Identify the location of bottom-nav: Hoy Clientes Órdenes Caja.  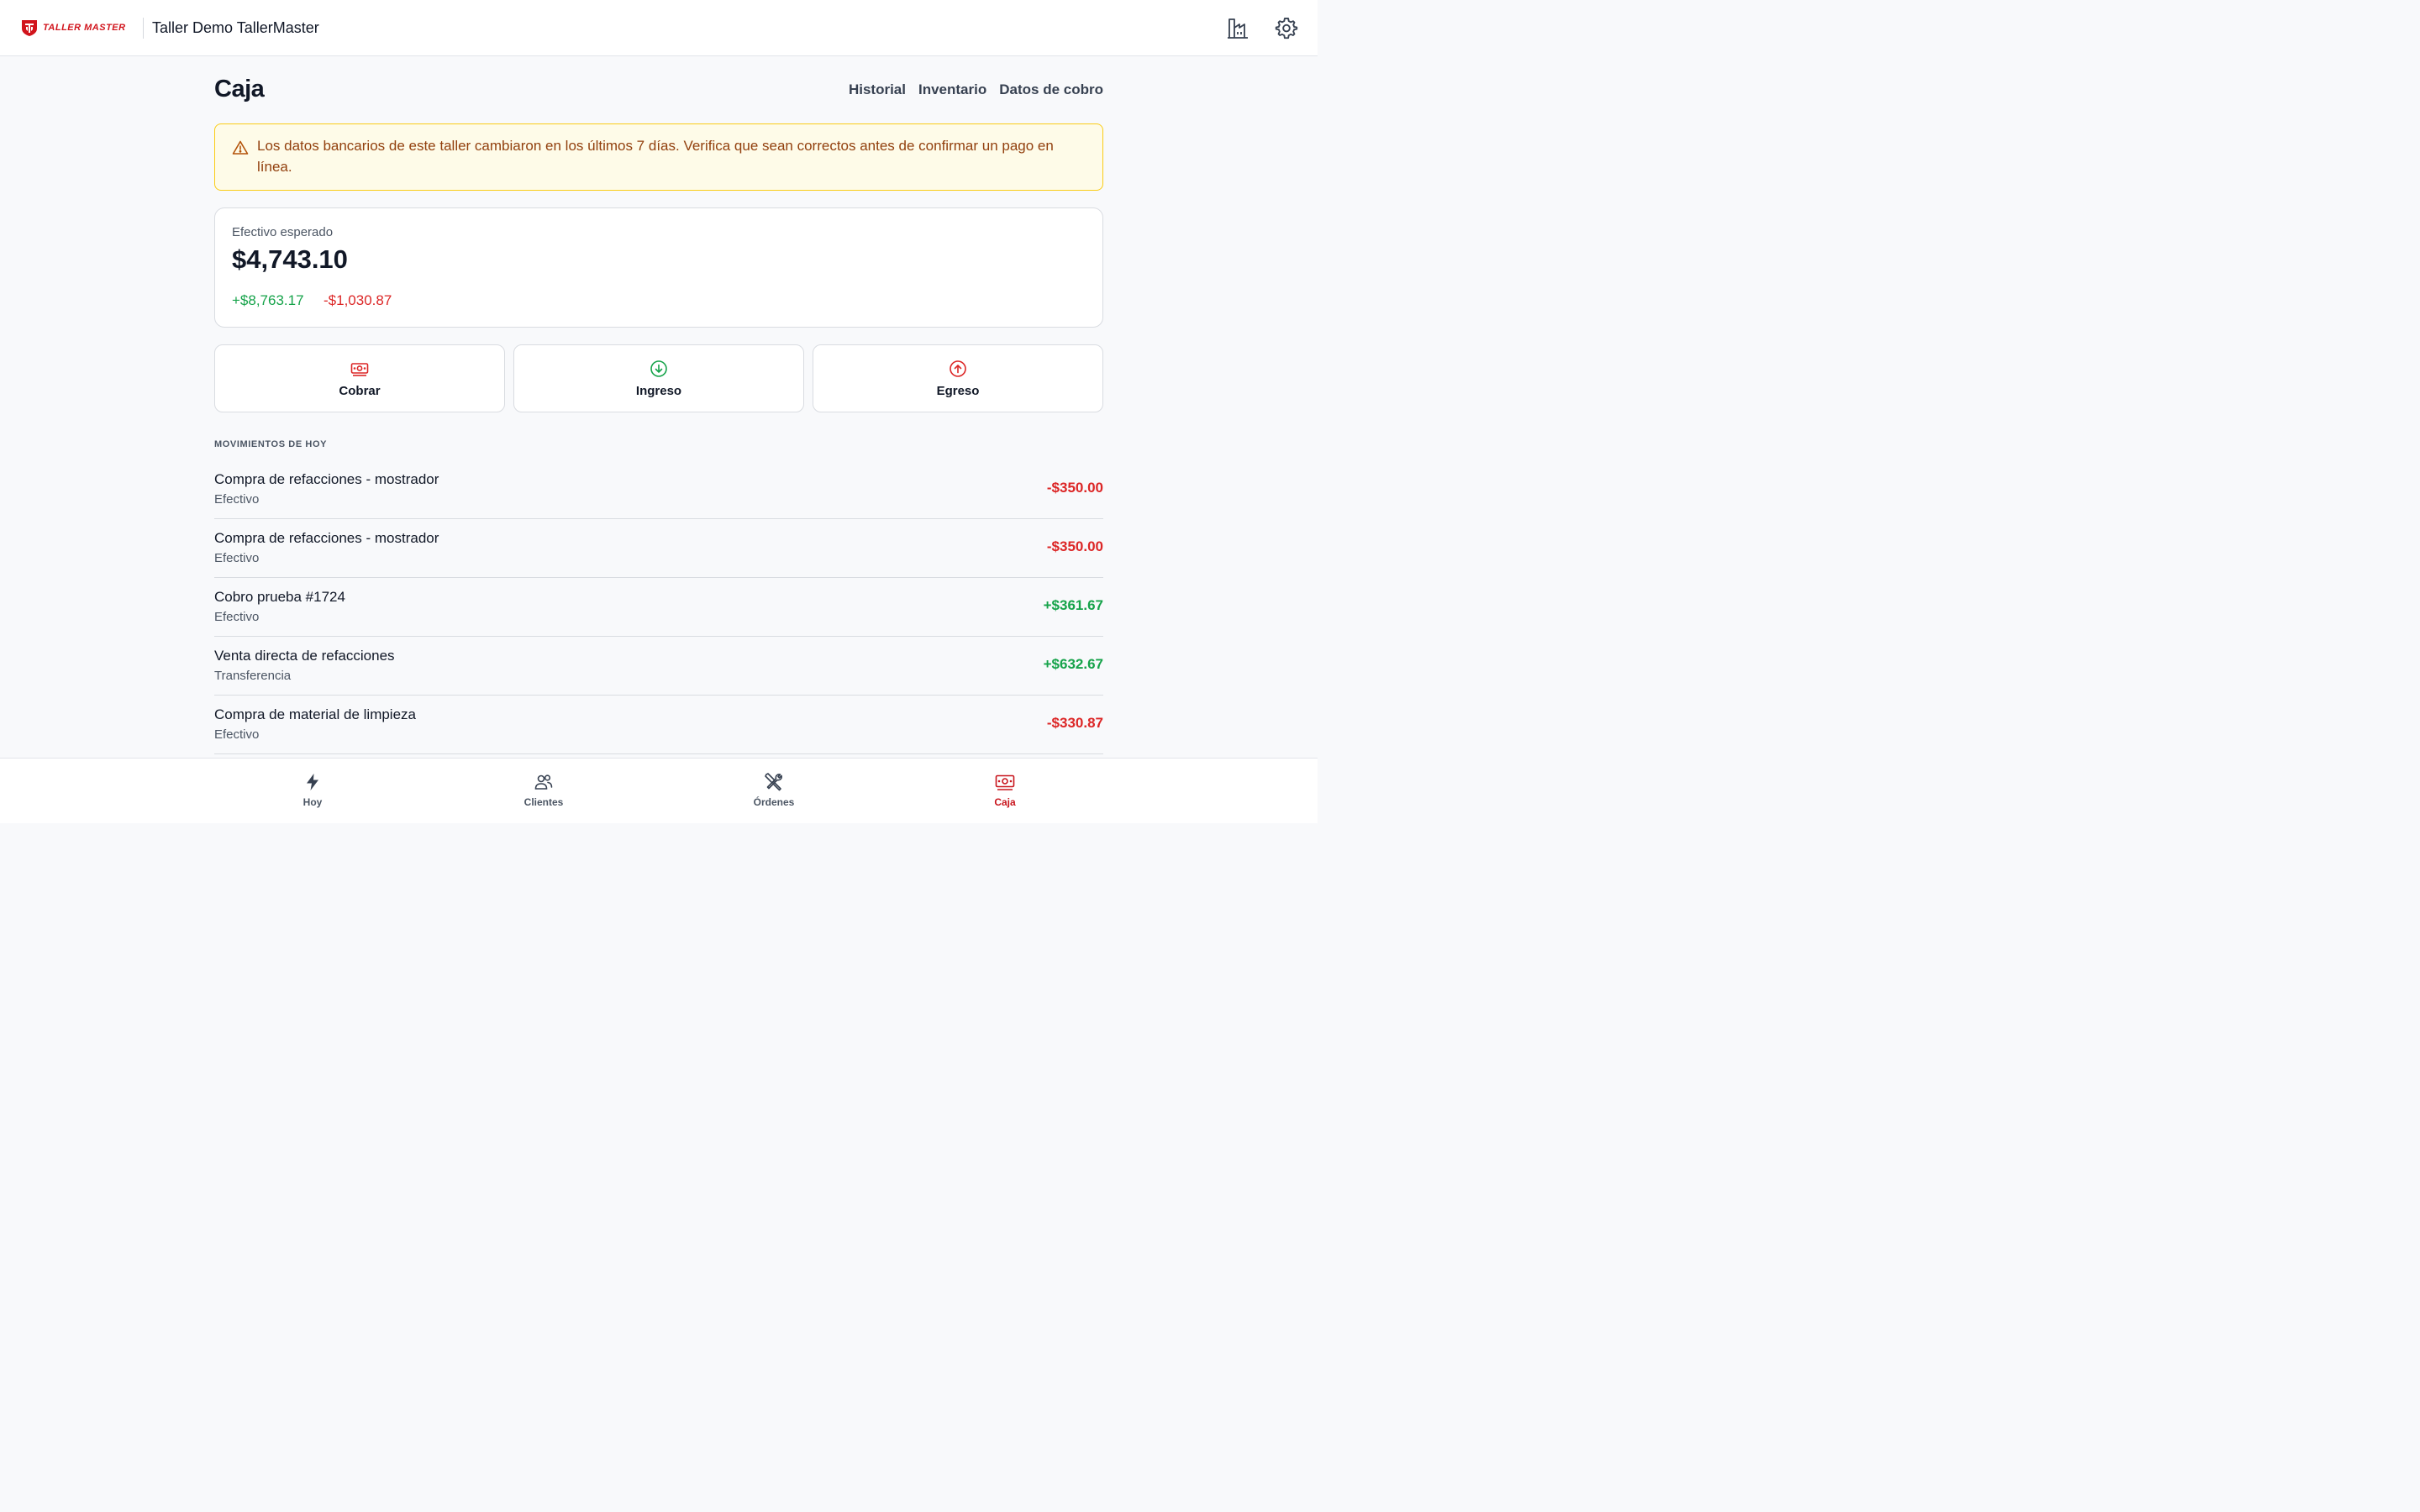
(659, 790).